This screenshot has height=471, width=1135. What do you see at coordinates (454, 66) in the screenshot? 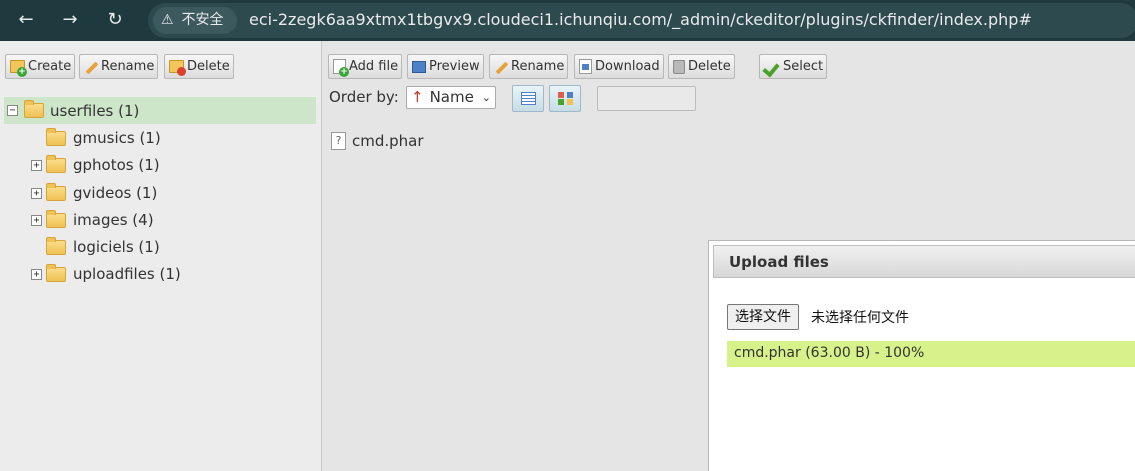
I see `preview-label: Preview` at bounding box center [454, 66].